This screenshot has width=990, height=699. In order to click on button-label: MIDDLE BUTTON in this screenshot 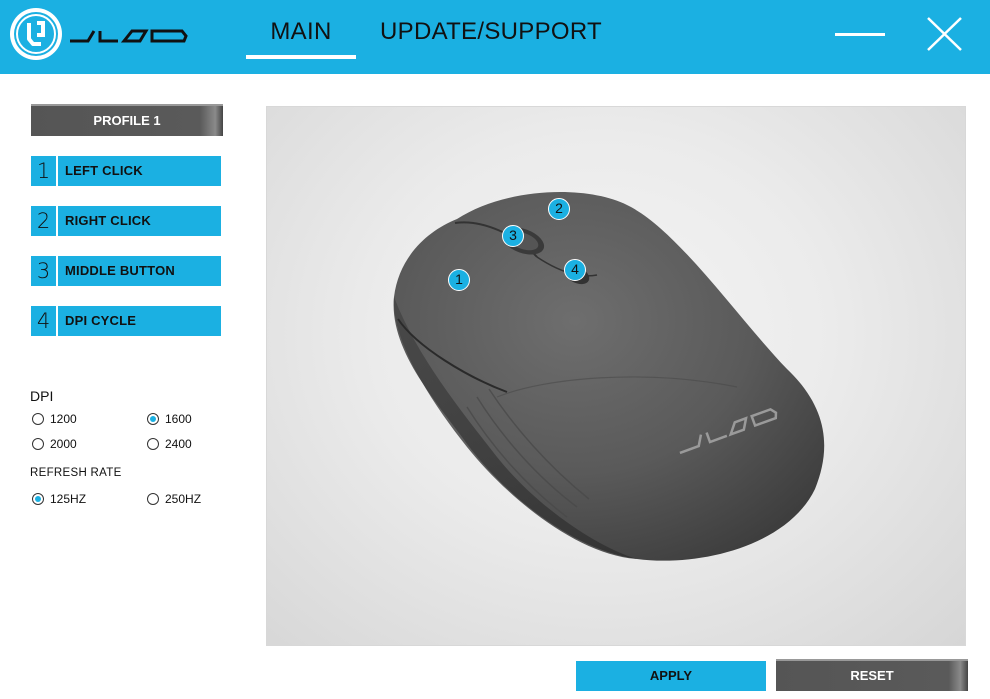, I will do `click(120, 270)`.